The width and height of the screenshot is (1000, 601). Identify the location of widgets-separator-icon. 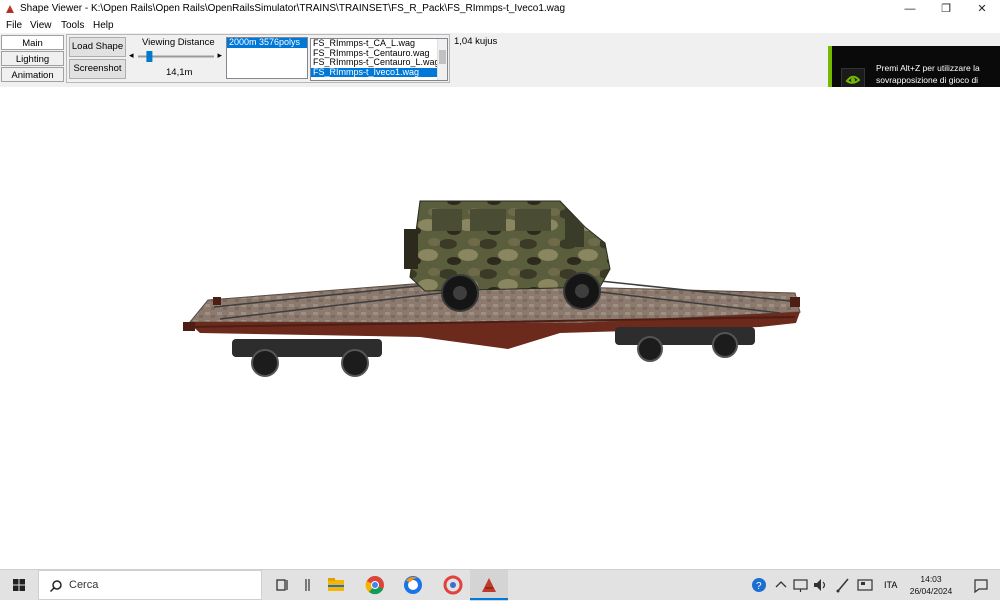
(307, 585).